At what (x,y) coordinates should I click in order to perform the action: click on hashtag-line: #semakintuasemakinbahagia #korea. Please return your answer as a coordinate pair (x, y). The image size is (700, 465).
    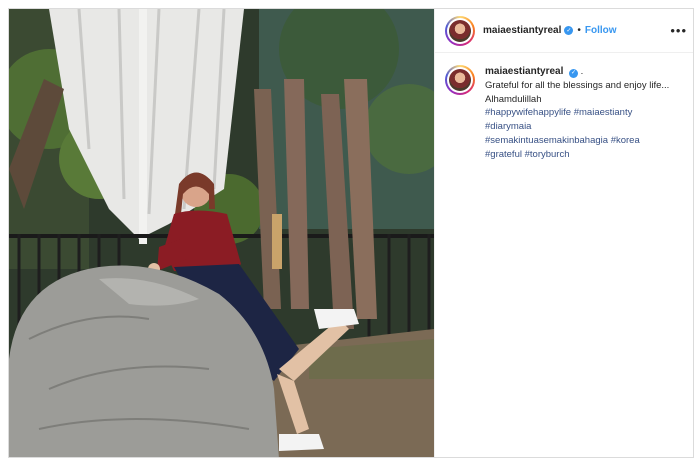
    Looking at the image, I should click on (585, 141).